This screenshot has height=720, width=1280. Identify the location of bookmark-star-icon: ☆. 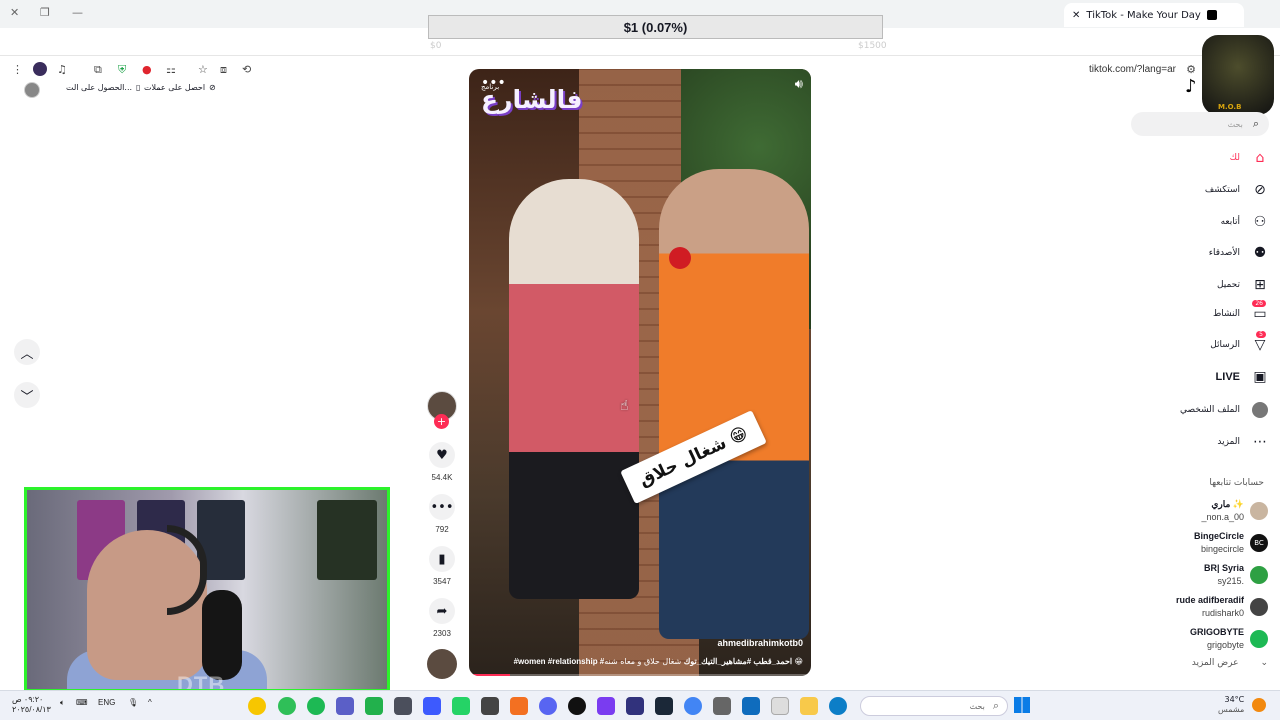
(203, 69).